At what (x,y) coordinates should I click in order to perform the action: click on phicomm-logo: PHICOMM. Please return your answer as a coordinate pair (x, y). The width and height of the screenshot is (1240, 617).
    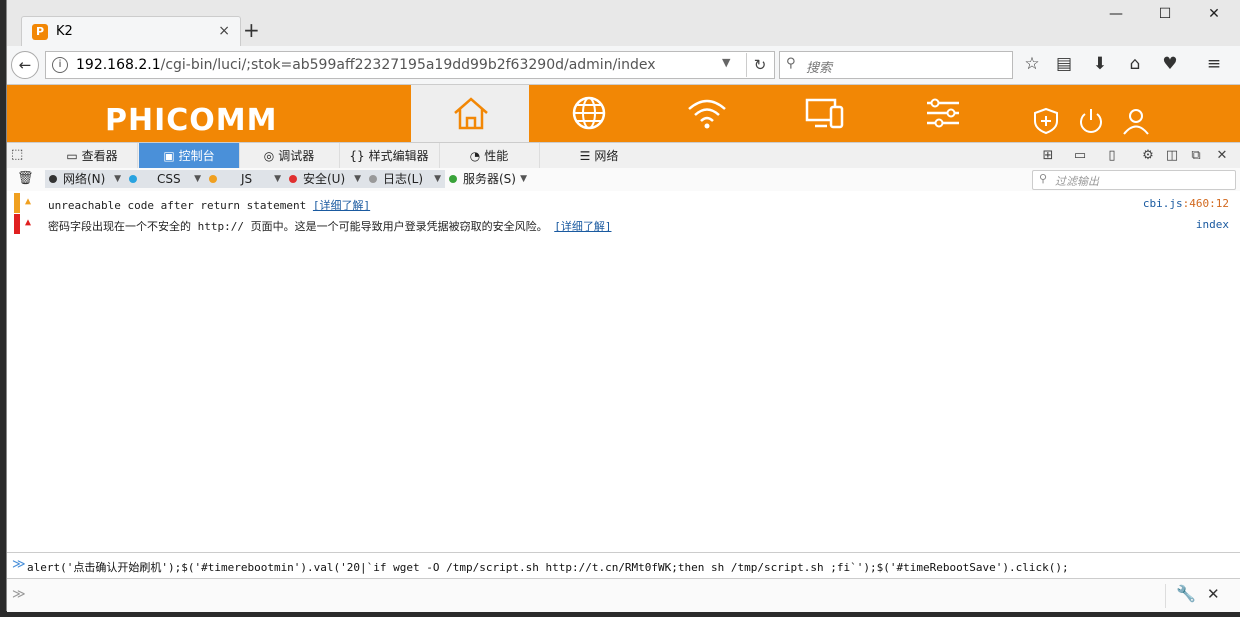
    Looking at the image, I should click on (191, 120).